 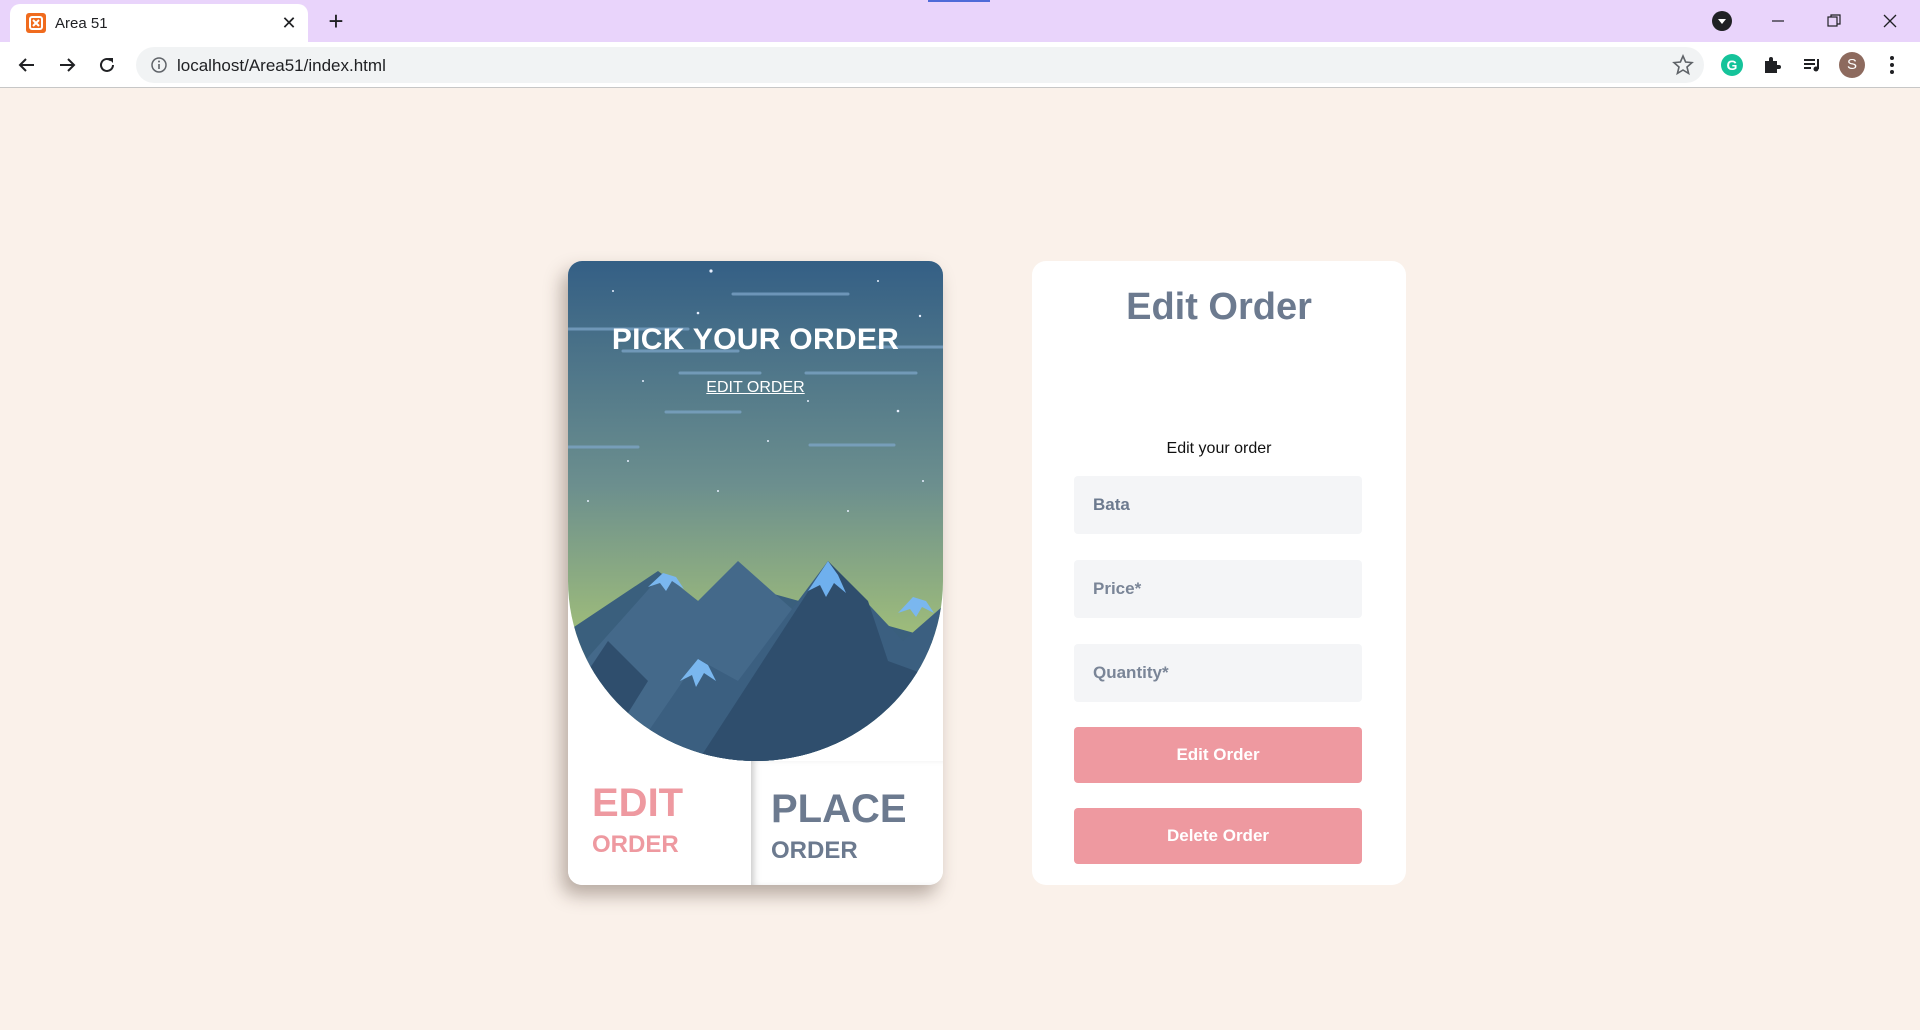 I want to click on forward-icon, so click(x=67, y=65).